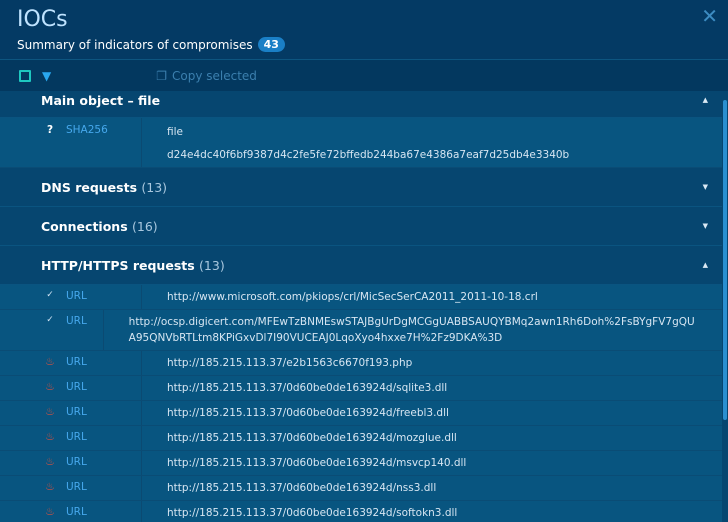 The width and height of the screenshot is (728, 522). What do you see at coordinates (214, 75) in the screenshot?
I see `copy-label: Copy selected` at bounding box center [214, 75].